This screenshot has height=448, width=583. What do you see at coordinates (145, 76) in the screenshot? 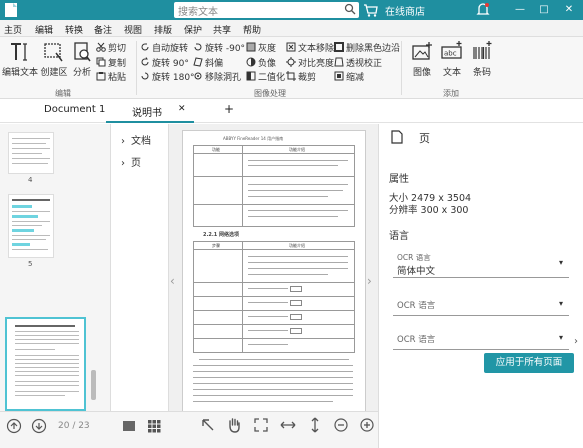
I see `rotate-180-icon` at bounding box center [145, 76].